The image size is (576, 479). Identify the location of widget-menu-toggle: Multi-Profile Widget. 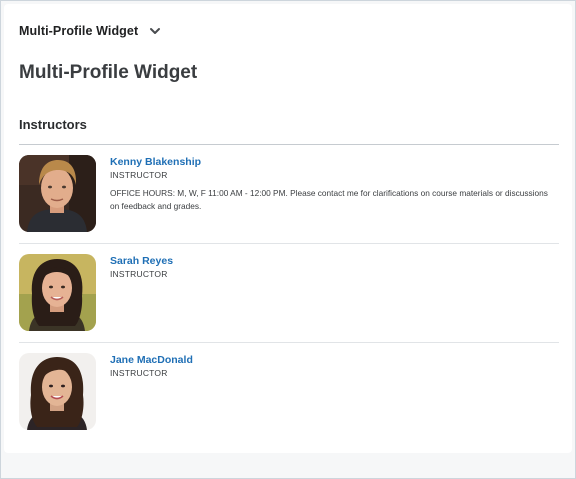
(90, 31).